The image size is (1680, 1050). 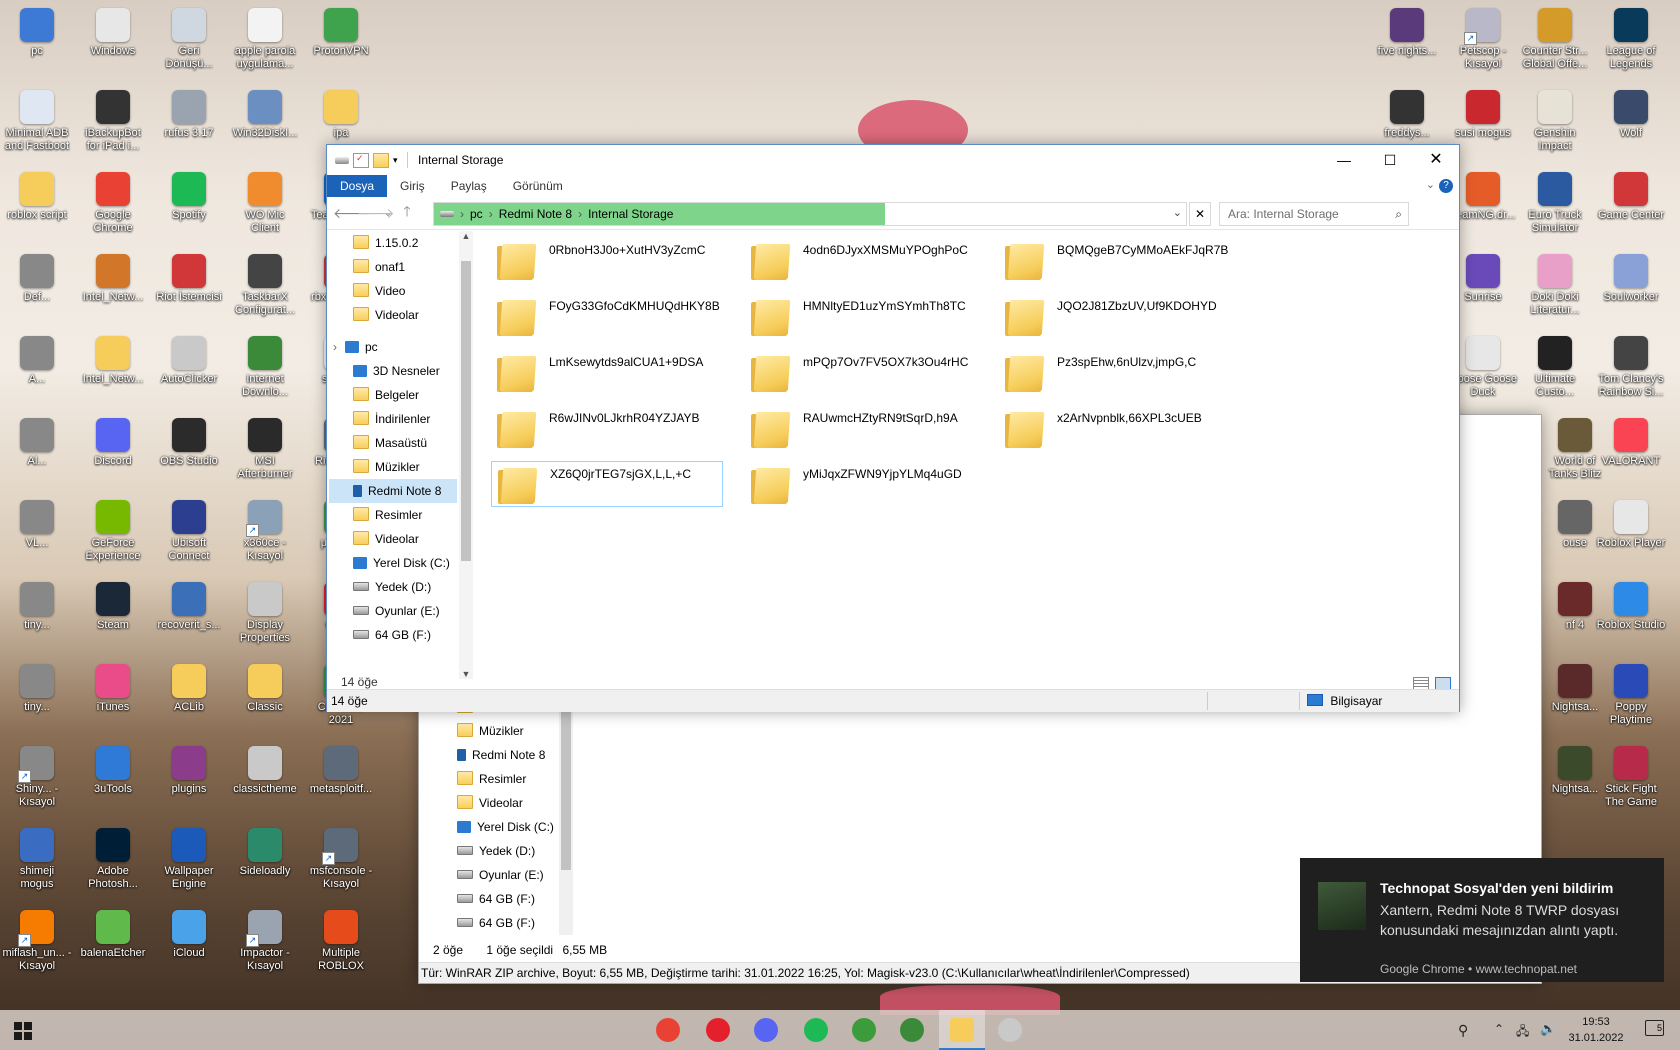 What do you see at coordinates (189, 859) in the screenshot?
I see `desktop-icon-wallpaper-engine: Wallpaper Engine` at bounding box center [189, 859].